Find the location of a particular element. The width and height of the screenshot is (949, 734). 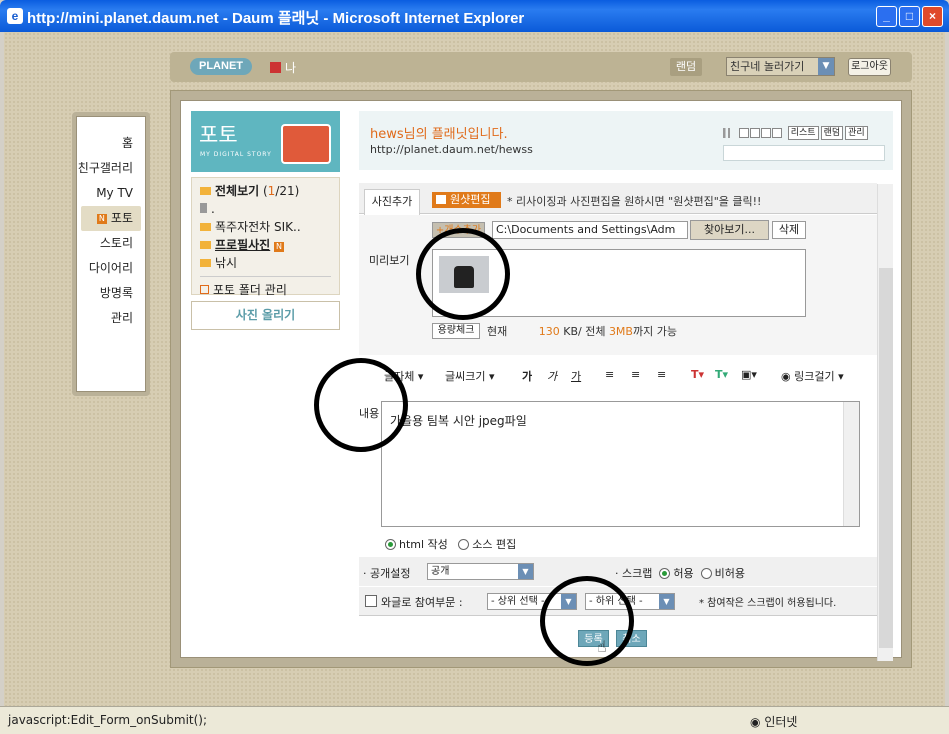

mode-source-radio: 소스 편집 is located at coordinates (487, 544).